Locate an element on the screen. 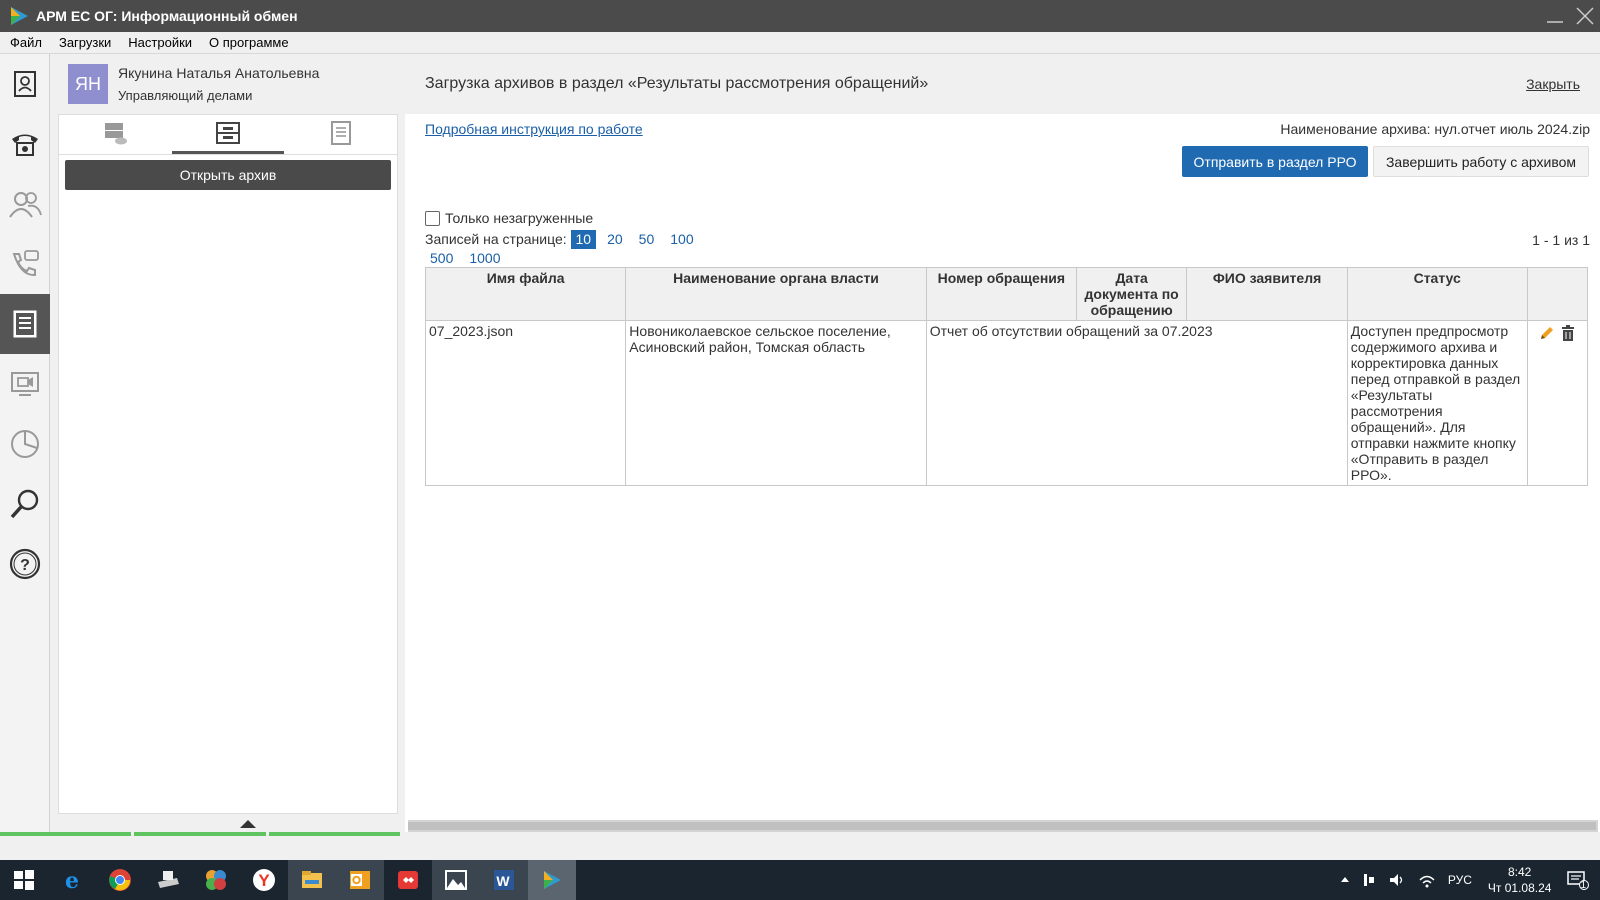 The image size is (1600, 900). user-name: Якунина Наталья Анатольевна is located at coordinates (219, 73).